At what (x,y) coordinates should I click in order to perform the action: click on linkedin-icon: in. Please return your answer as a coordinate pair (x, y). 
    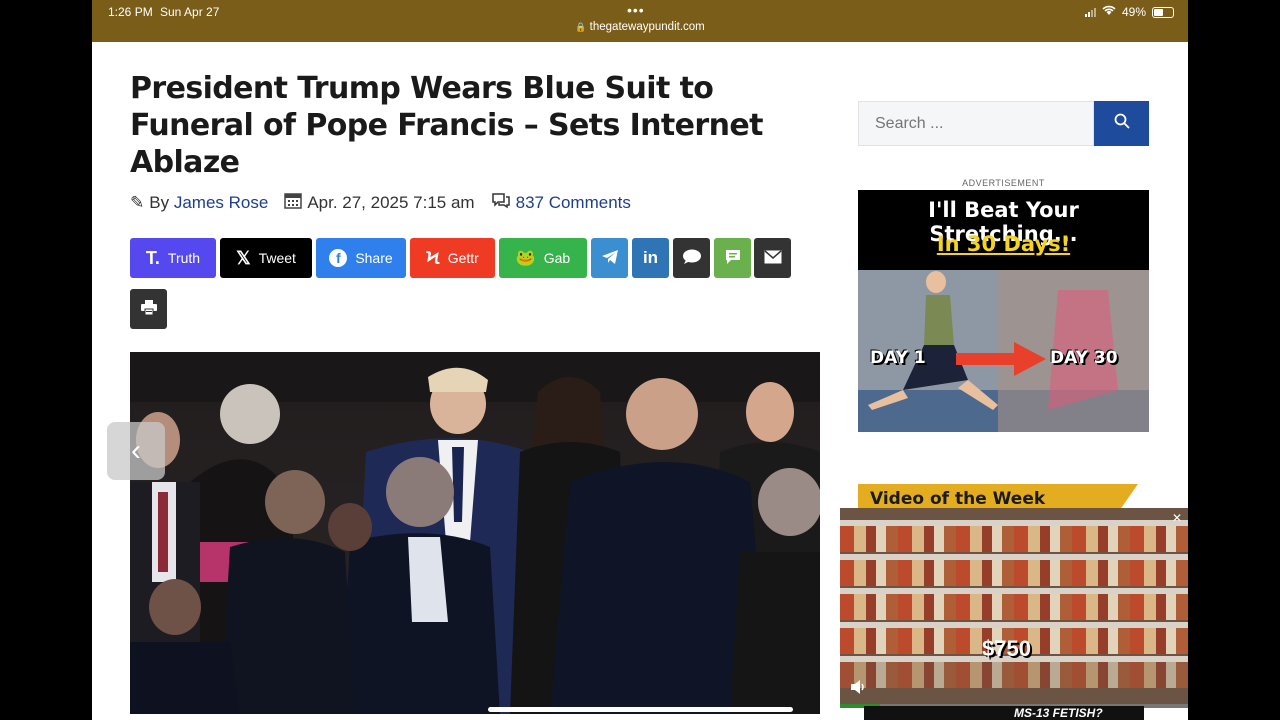
    Looking at the image, I should click on (650, 257).